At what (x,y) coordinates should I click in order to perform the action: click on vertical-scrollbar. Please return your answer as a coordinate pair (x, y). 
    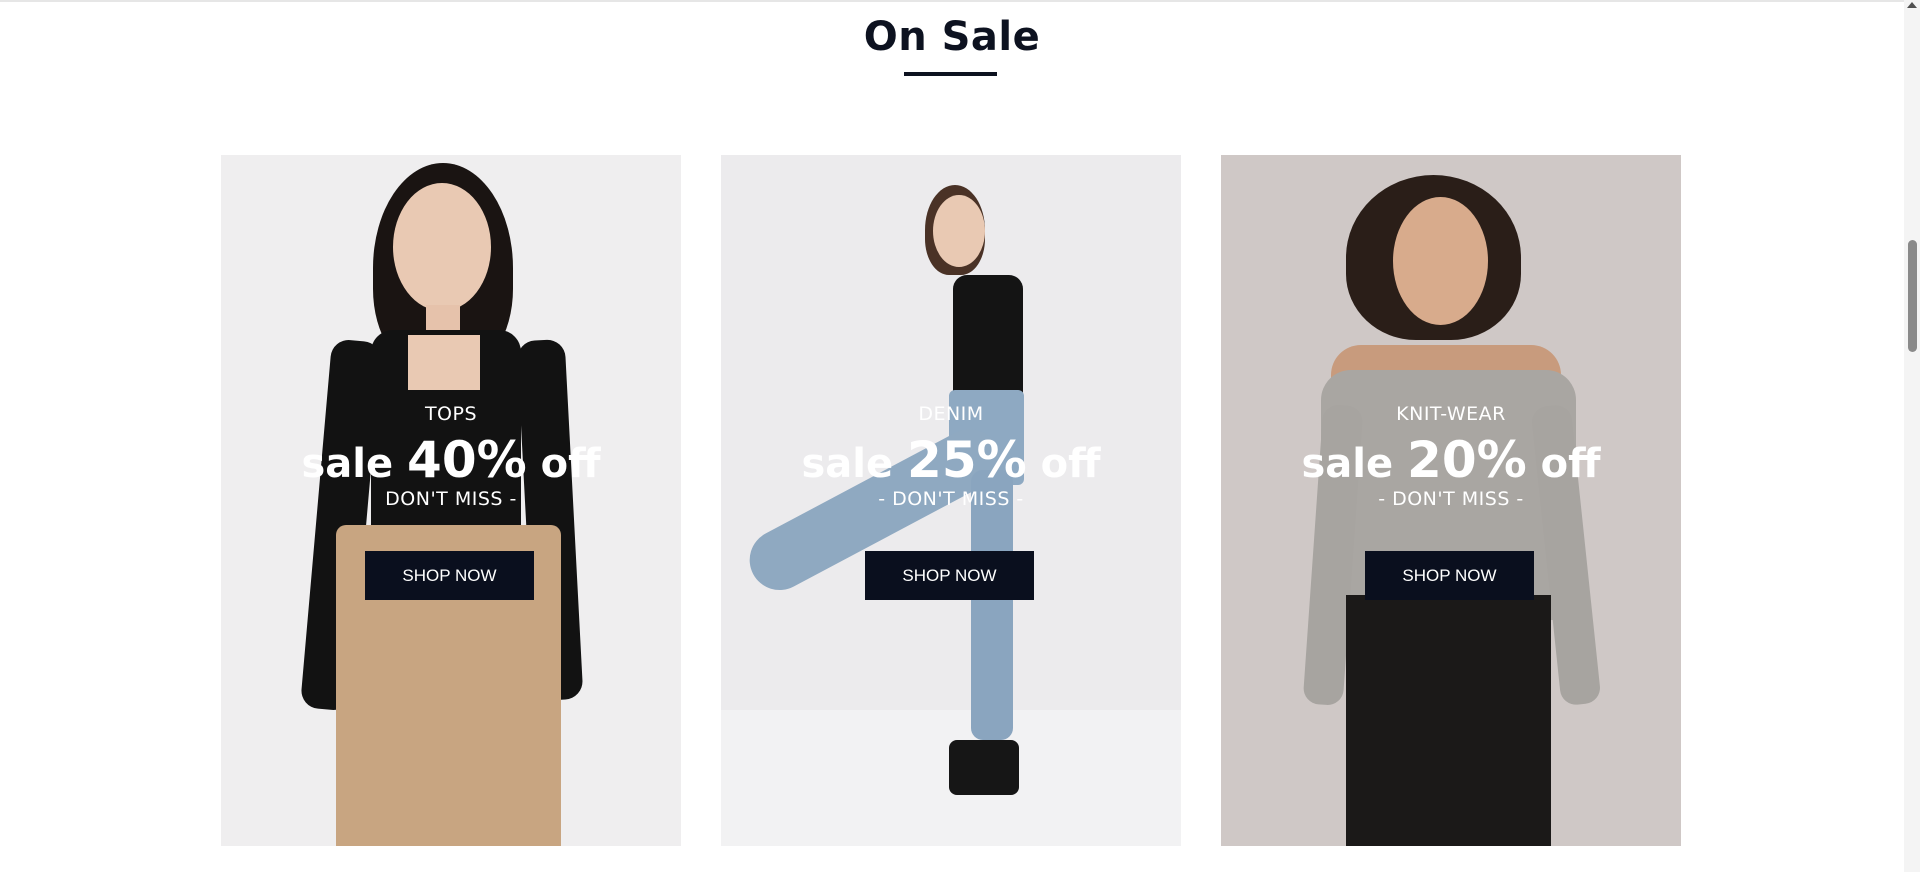
    Looking at the image, I should click on (1912, 436).